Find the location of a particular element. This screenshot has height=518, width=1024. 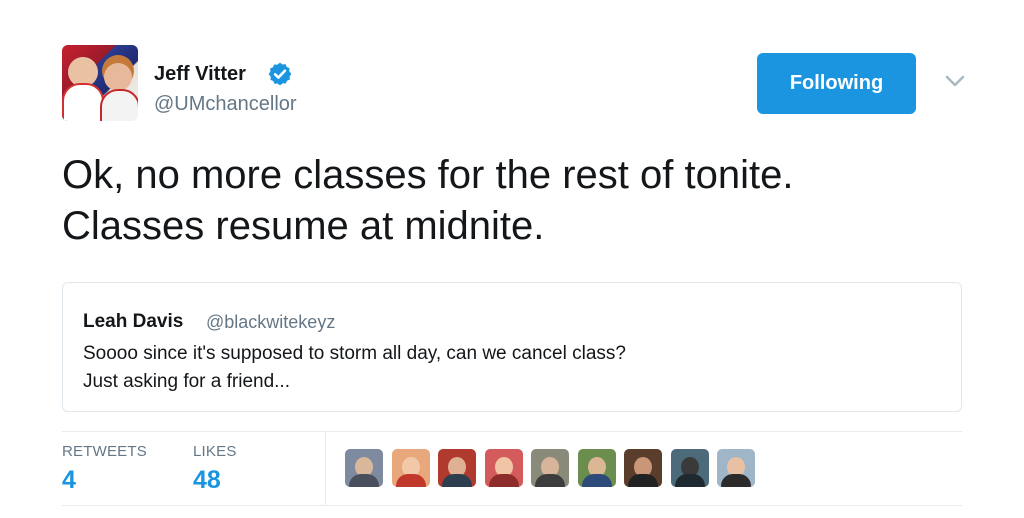

following-button: Following is located at coordinates (836, 83).